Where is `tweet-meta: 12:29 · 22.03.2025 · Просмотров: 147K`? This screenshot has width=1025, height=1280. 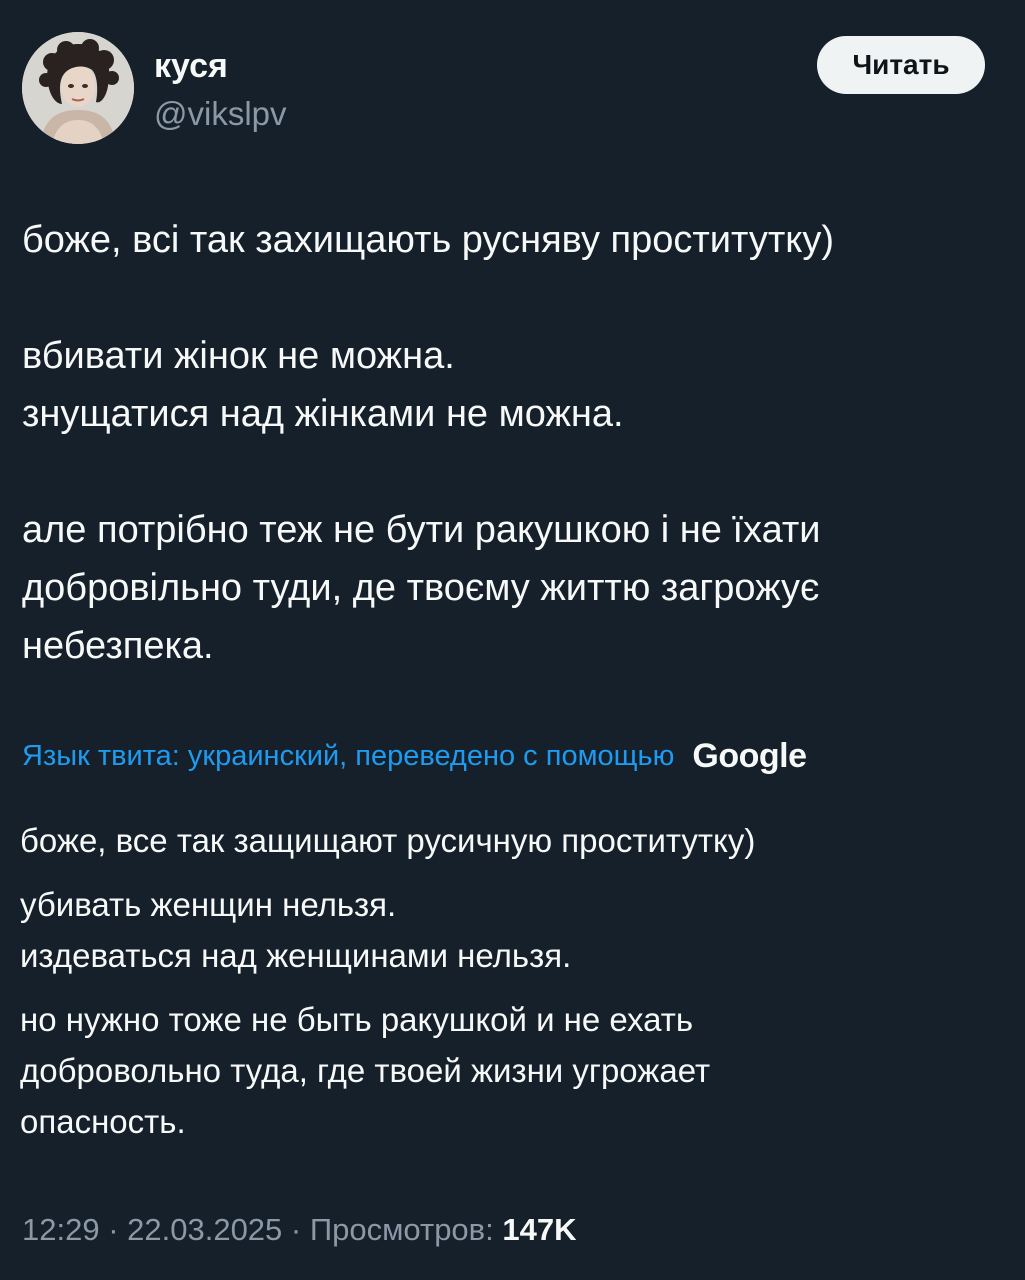
tweet-meta: 12:29 · 22.03.2025 · Просмотров: 147K is located at coordinates (299, 1230).